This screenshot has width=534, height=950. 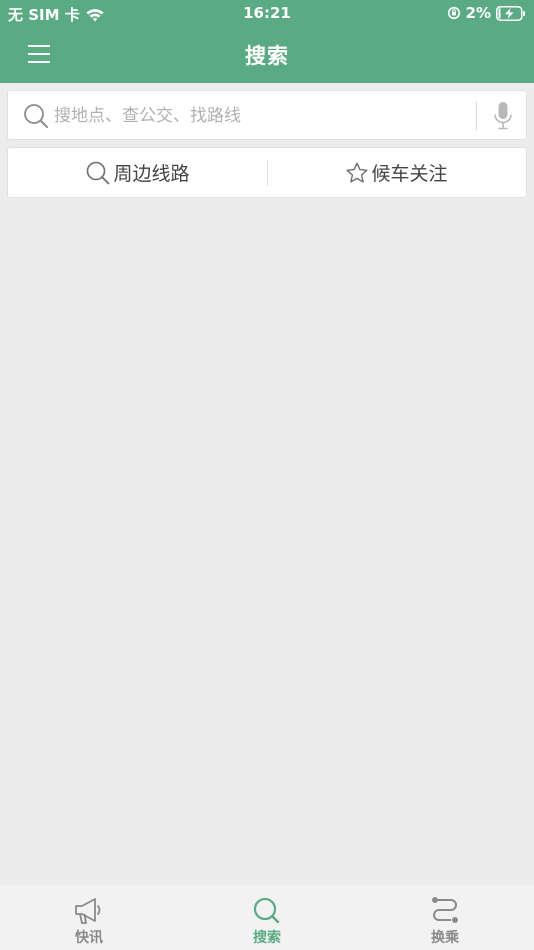 I want to click on search-divider, so click(x=476, y=116).